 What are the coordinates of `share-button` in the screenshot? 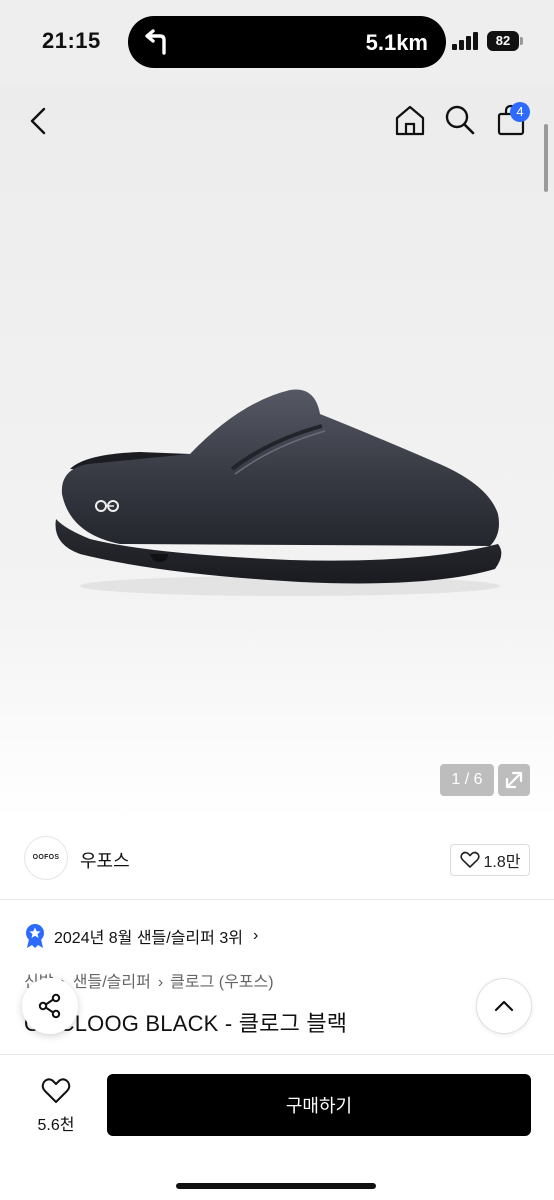 It's located at (50, 1006).